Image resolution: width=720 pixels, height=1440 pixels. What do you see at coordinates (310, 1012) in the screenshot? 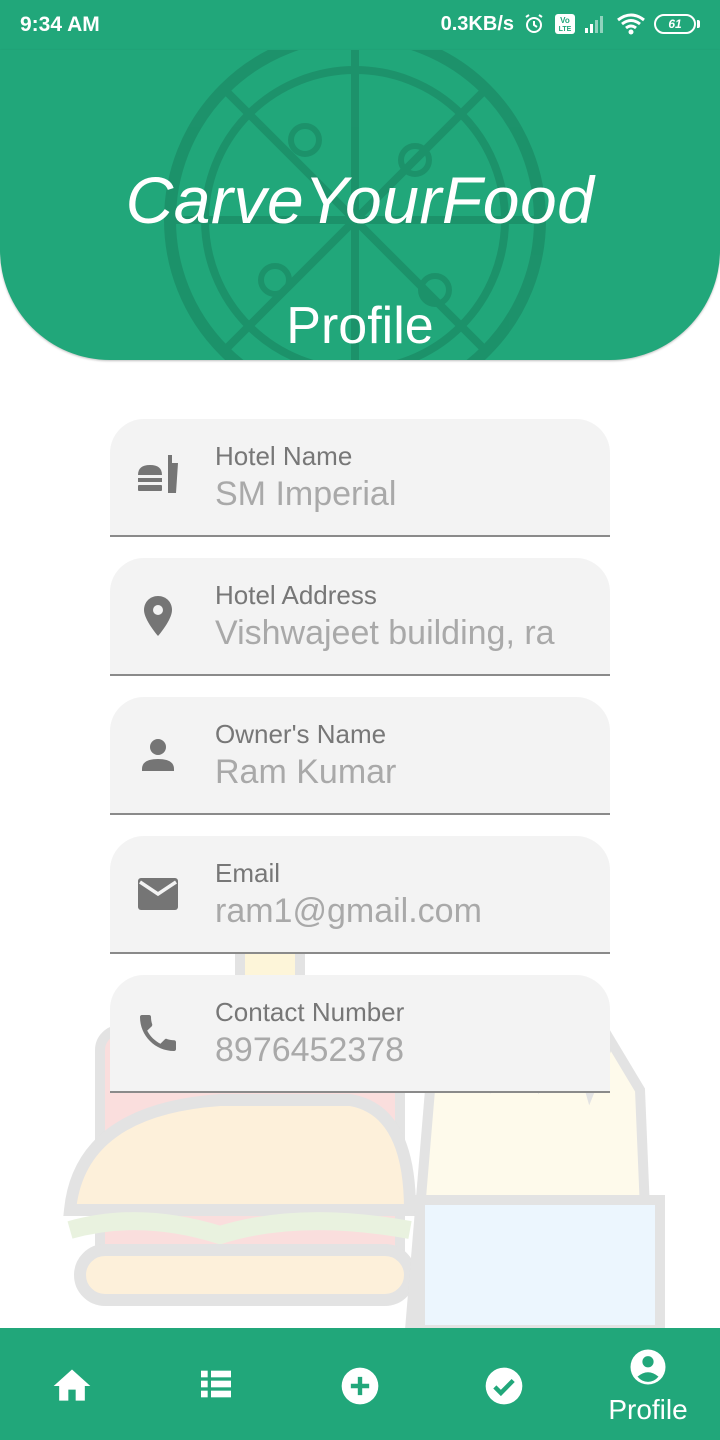
I see `contact-number-label: Contact Number` at bounding box center [310, 1012].